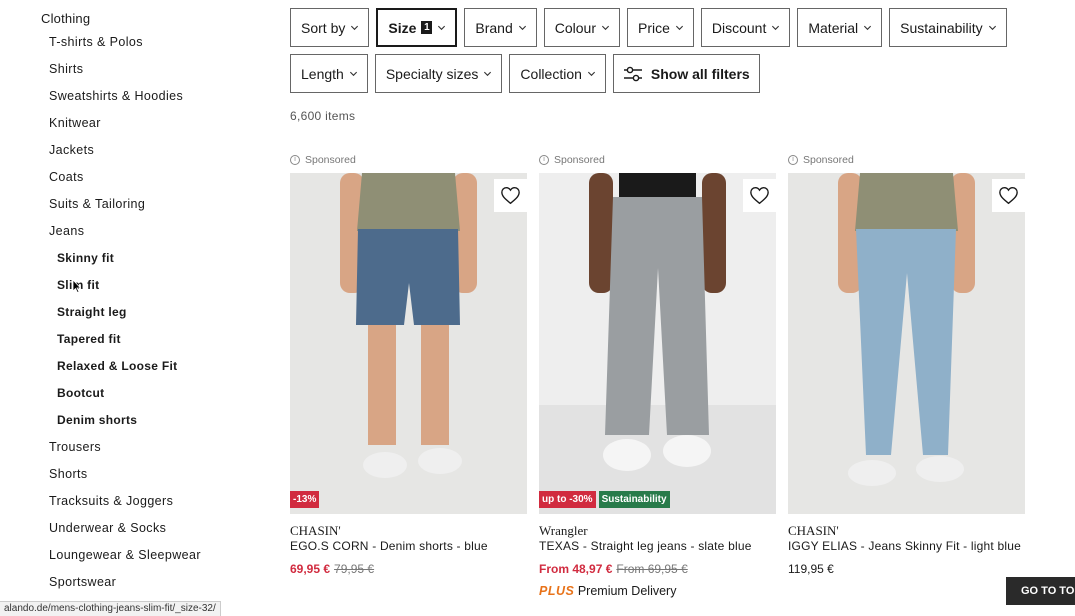  I want to click on product-image-container: -13%, so click(408, 343).